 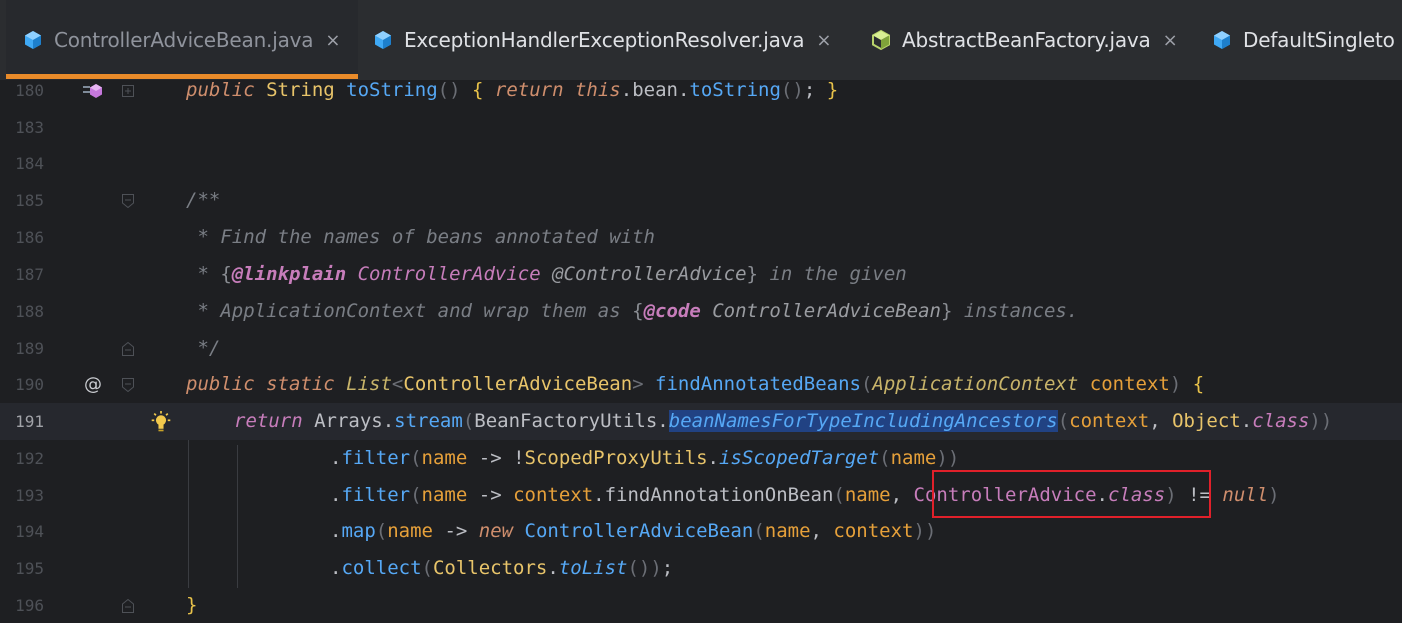 I want to click on highlight-box, so click(x=1071, y=494).